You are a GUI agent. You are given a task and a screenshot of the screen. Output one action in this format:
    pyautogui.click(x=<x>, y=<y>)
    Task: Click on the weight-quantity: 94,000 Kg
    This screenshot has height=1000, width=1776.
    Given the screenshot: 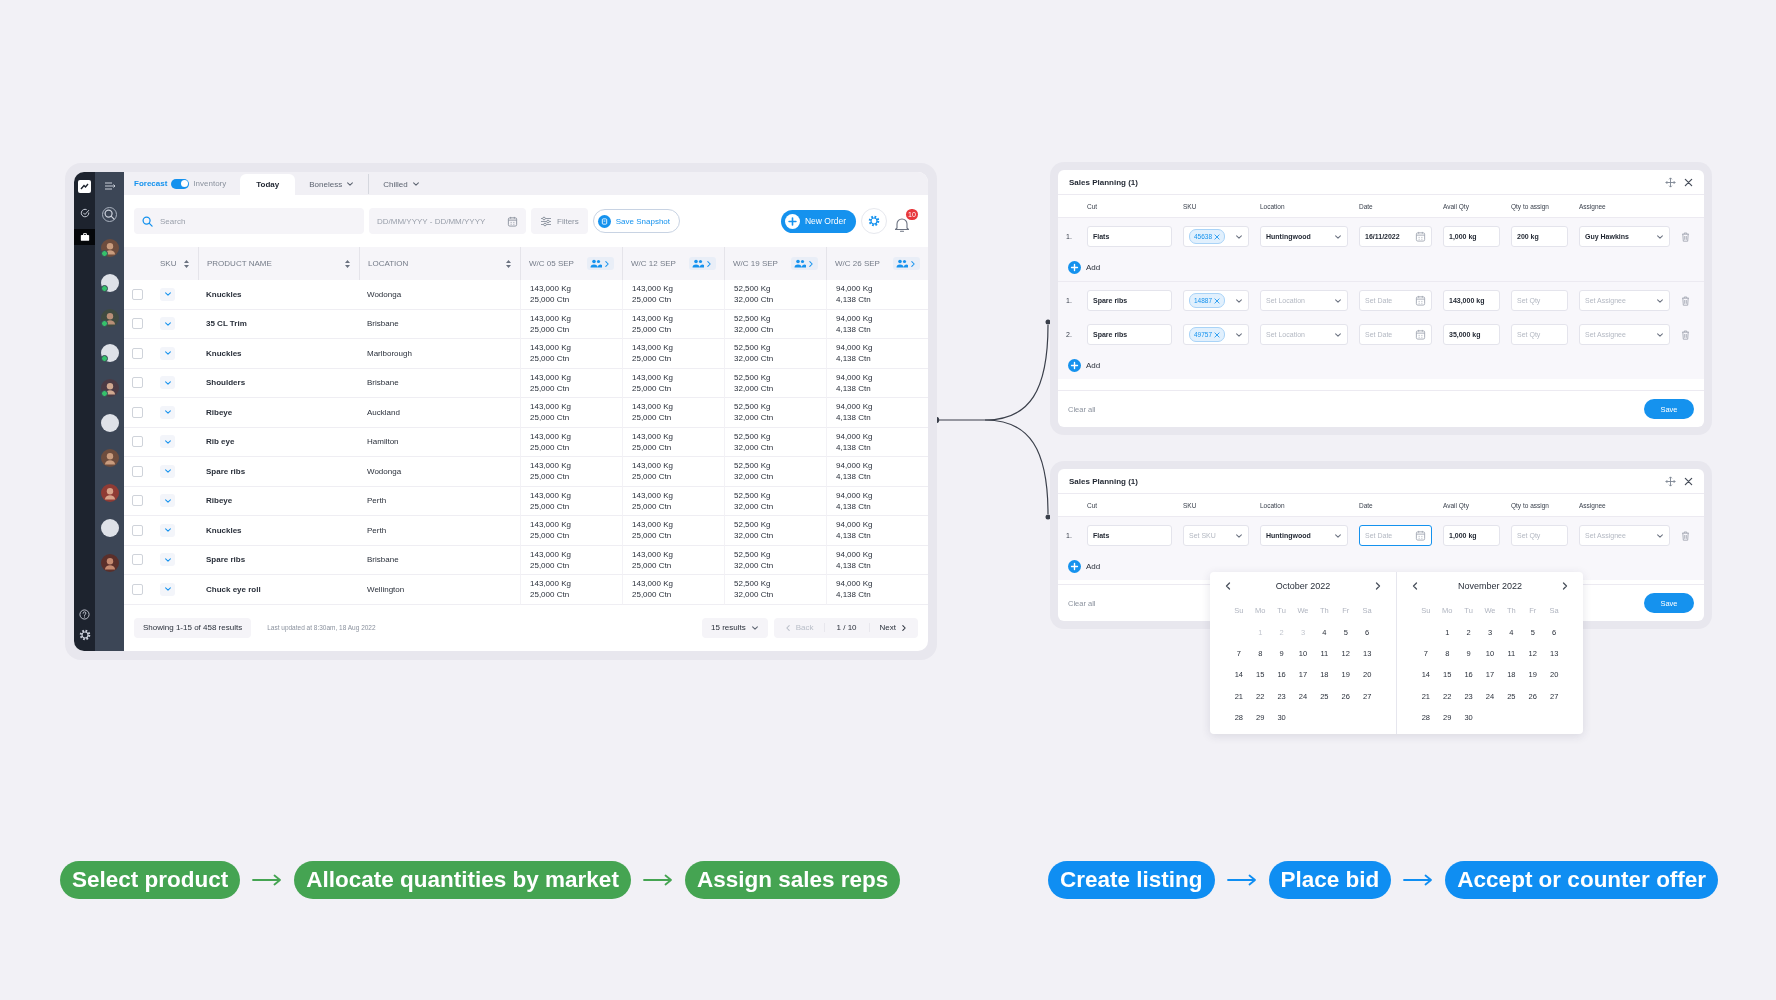 What is the action you would take?
    pyautogui.click(x=854, y=466)
    